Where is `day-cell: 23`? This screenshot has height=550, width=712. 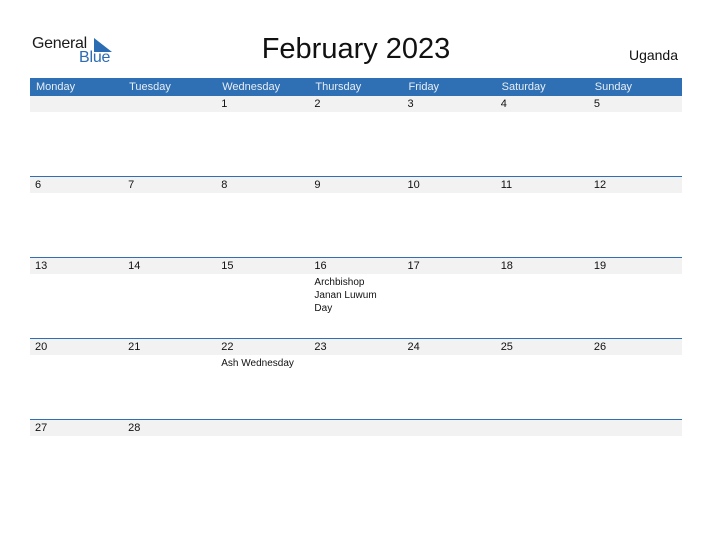
day-cell: 23 is located at coordinates (355, 379).